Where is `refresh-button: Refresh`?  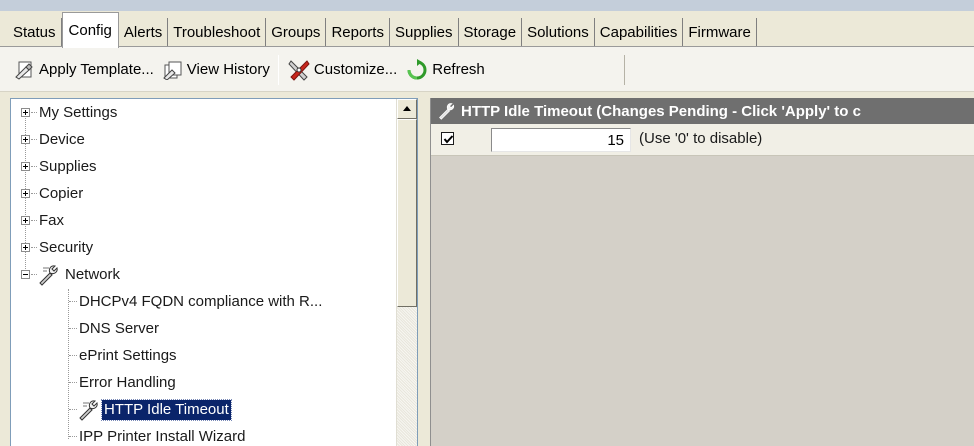
refresh-button: Refresh is located at coordinates (445, 70).